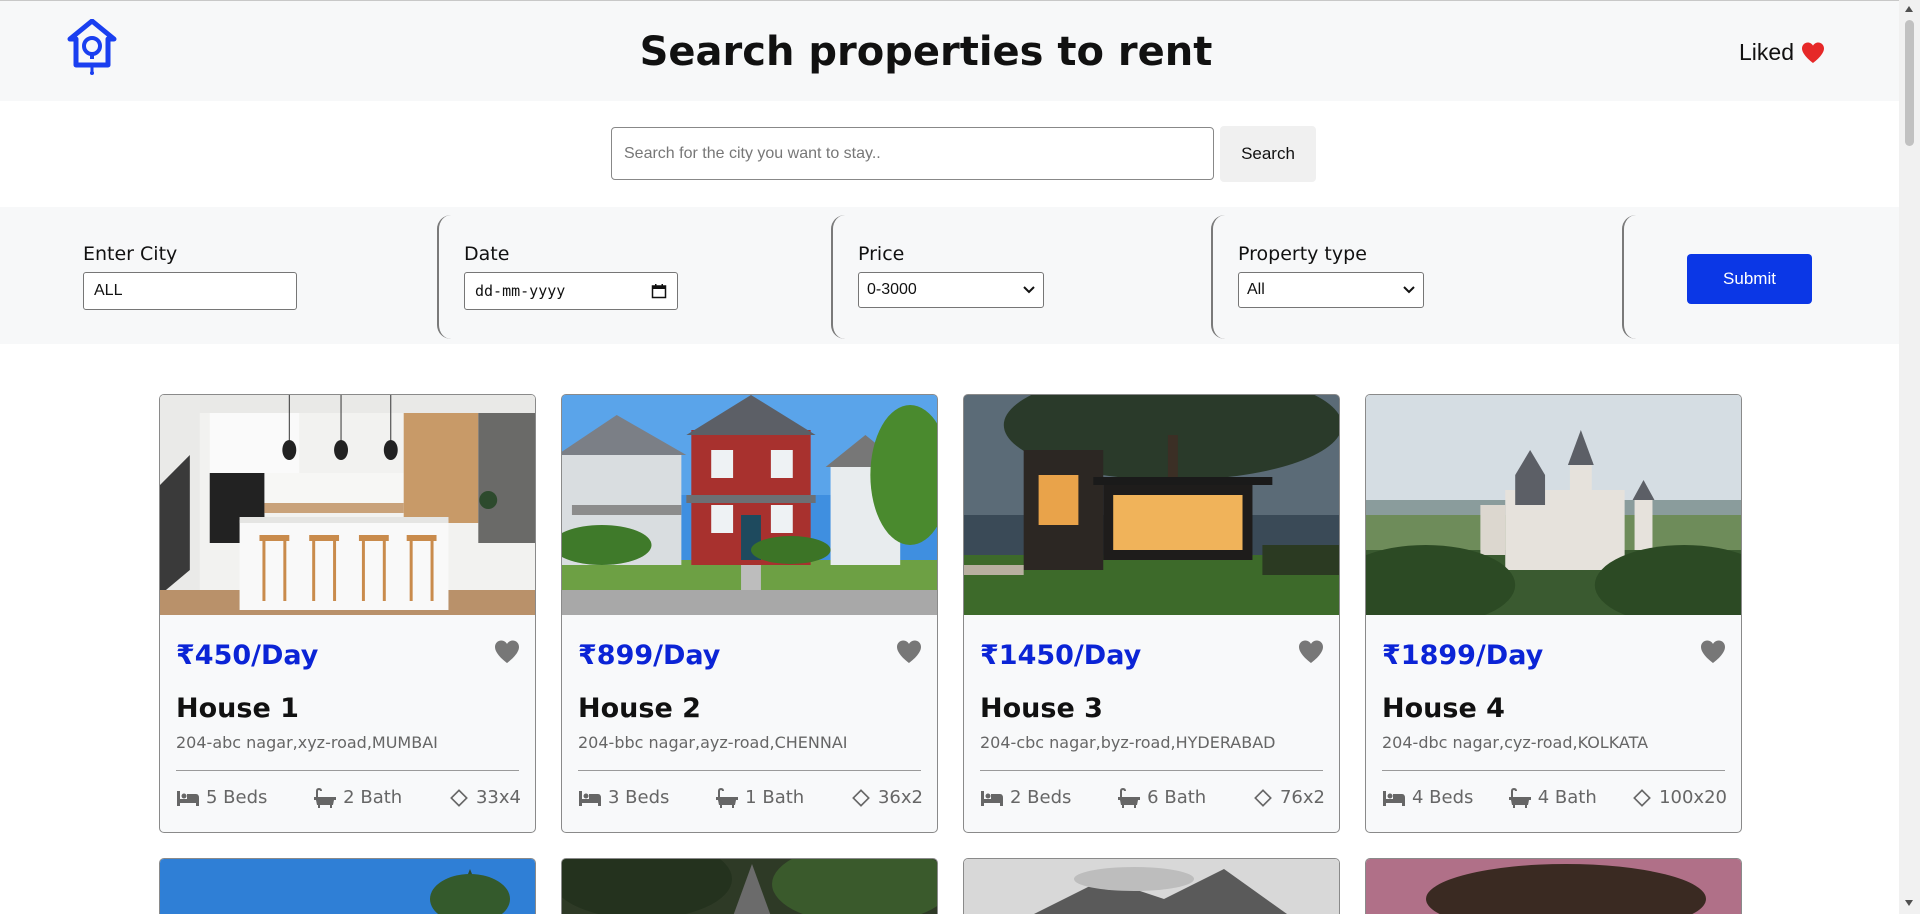  What do you see at coordinates (1061, 655) in the screenshot?
I see `price: ₹1450/Day` at bounding box center [1061, 655].